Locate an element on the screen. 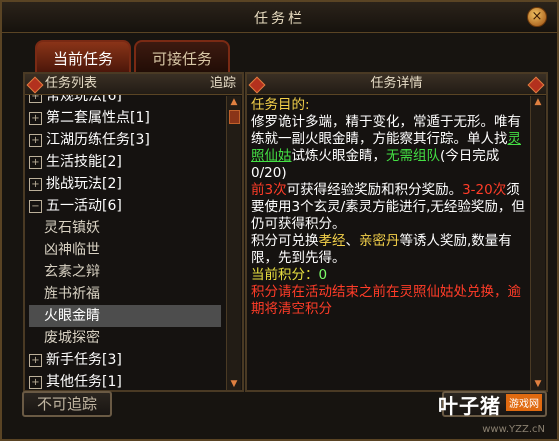  watermark-brand: 叶子猪 is located at coordinates (469, 406).